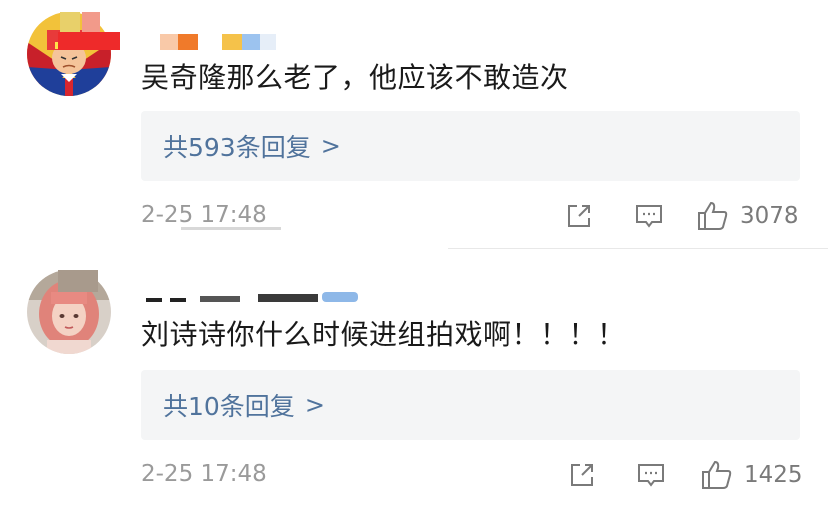 The image size is (828, 509). I want to click on like-button: 1425, so click(751, 475).